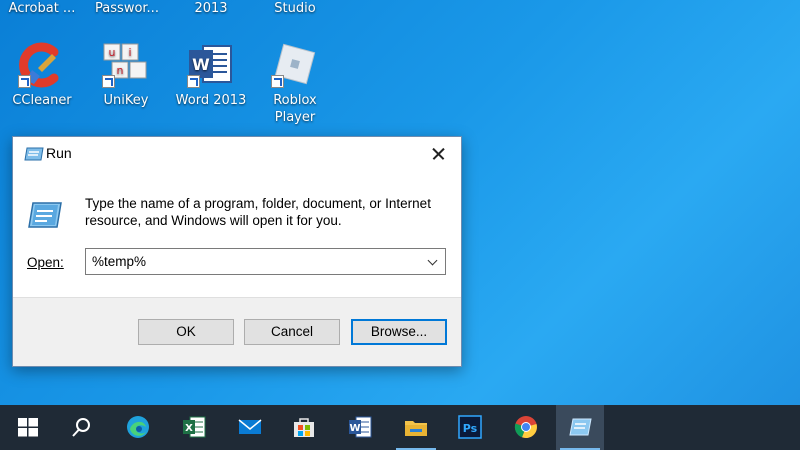  I want to click on chevron-down-icon, so click(433, 261).